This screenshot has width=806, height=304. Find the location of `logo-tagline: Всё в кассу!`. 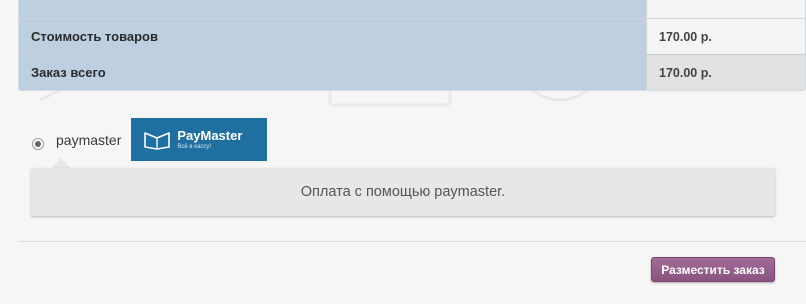

logo-tagline: Всё в кассу! is located at coordinates (194, 147).